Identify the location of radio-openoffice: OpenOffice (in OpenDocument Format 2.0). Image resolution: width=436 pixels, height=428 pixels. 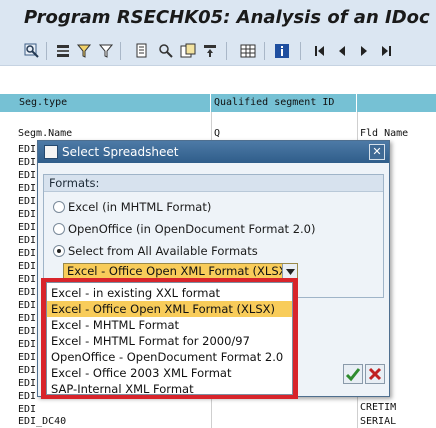
(184, 229).